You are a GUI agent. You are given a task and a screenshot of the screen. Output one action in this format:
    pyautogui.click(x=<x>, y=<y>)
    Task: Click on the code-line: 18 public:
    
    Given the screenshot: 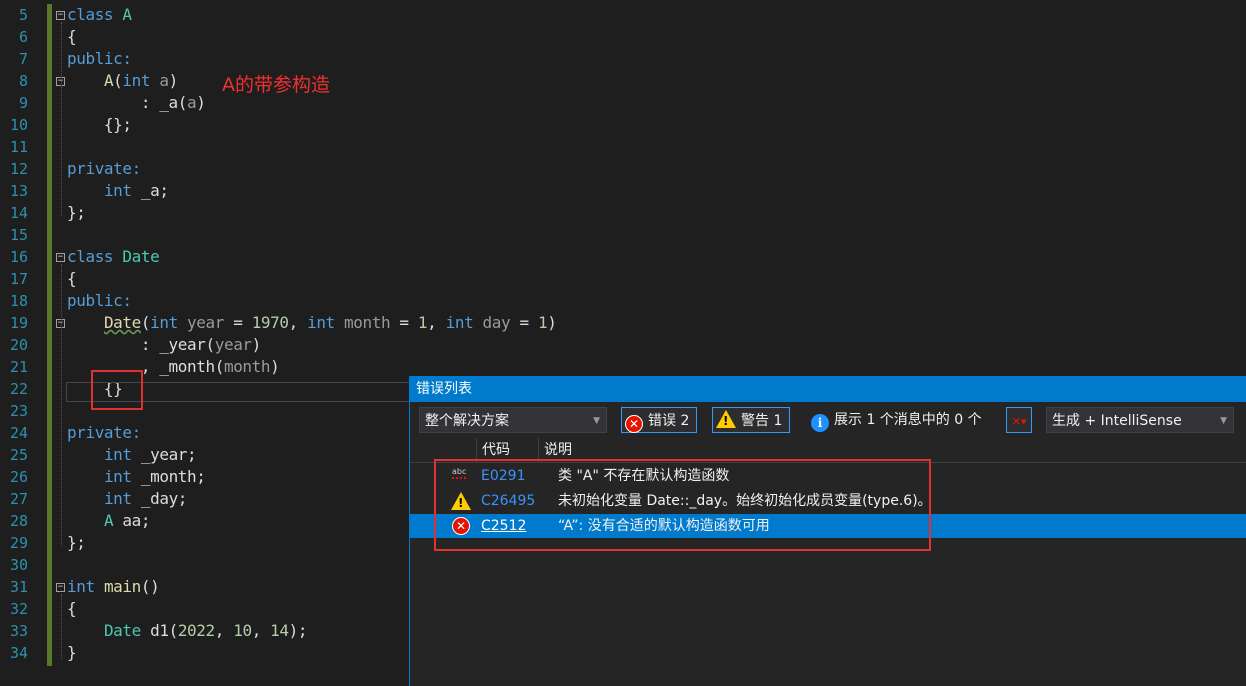 What is the action you would take?
    pyautogui.click(x=623, y=301)
    